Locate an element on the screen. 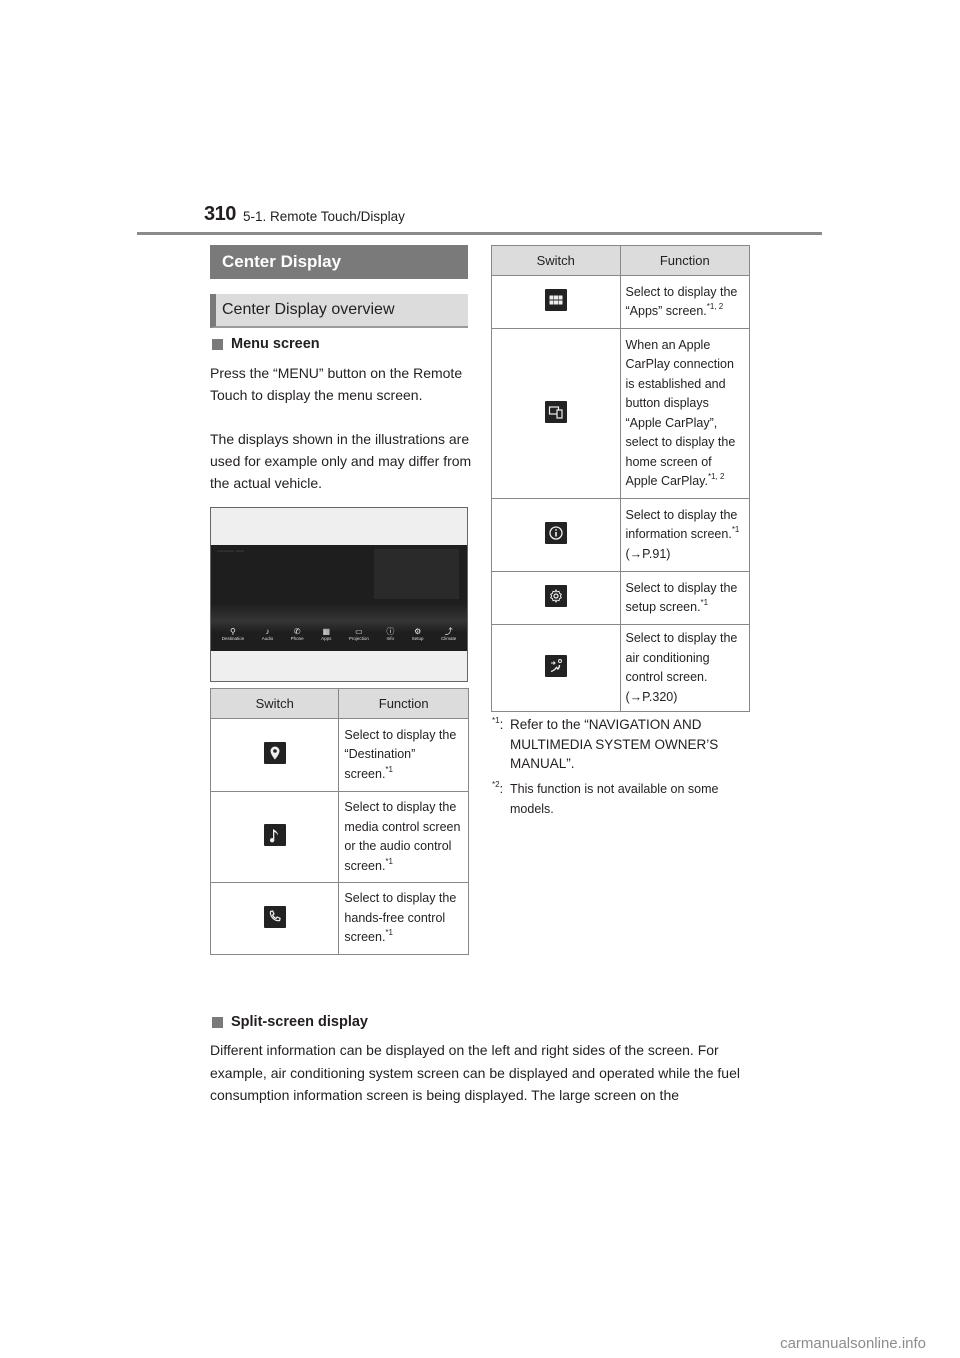 The image size is (960, 1358). climate-seat-icon: ⤴ is located at coordinates (448, 631).